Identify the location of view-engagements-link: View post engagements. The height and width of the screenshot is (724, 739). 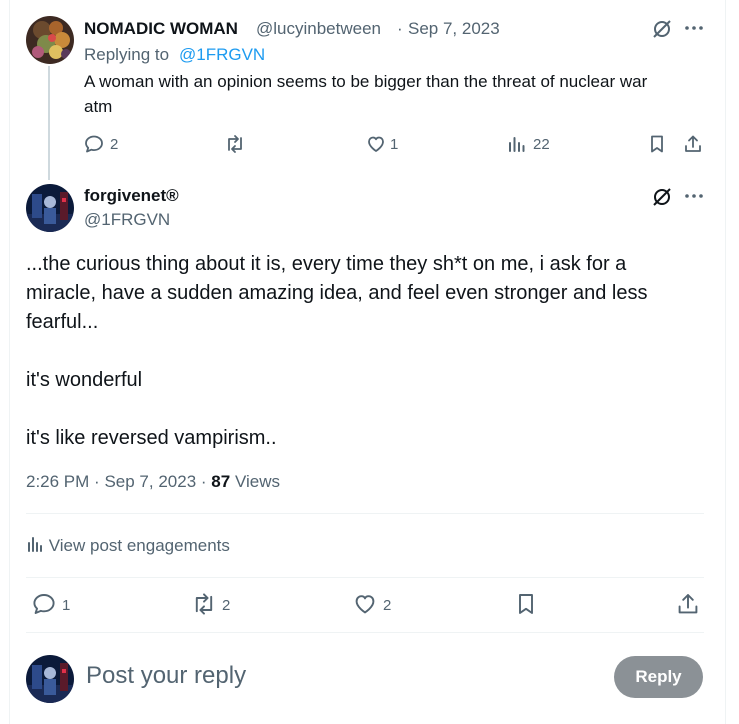
(128, 546).